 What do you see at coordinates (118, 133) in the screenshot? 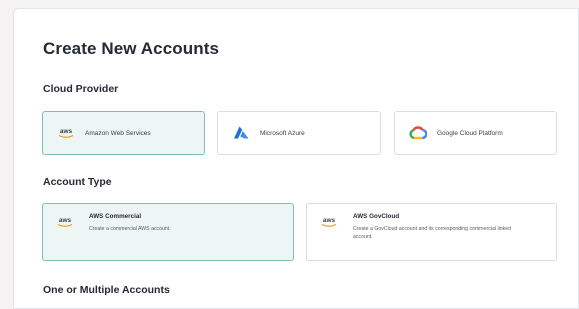
I see `provider-option-label: Amazon Web Services` at bounding box center [118, 133].